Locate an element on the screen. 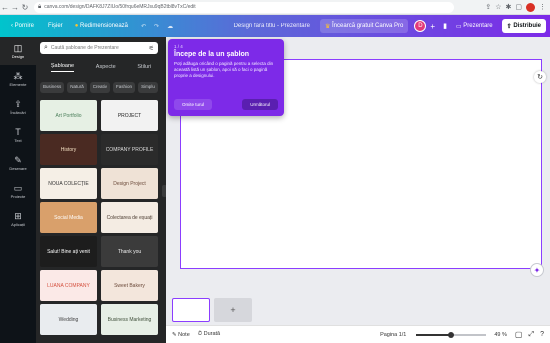 The width and height of the screenshot is (550, 343). rail-item-text: T Text is located at coordinates (18, 135).